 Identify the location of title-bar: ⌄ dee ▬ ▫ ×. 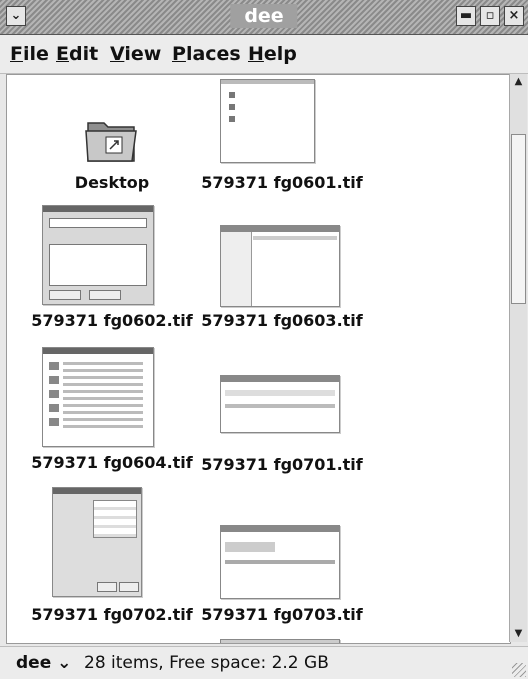
(264, 17).